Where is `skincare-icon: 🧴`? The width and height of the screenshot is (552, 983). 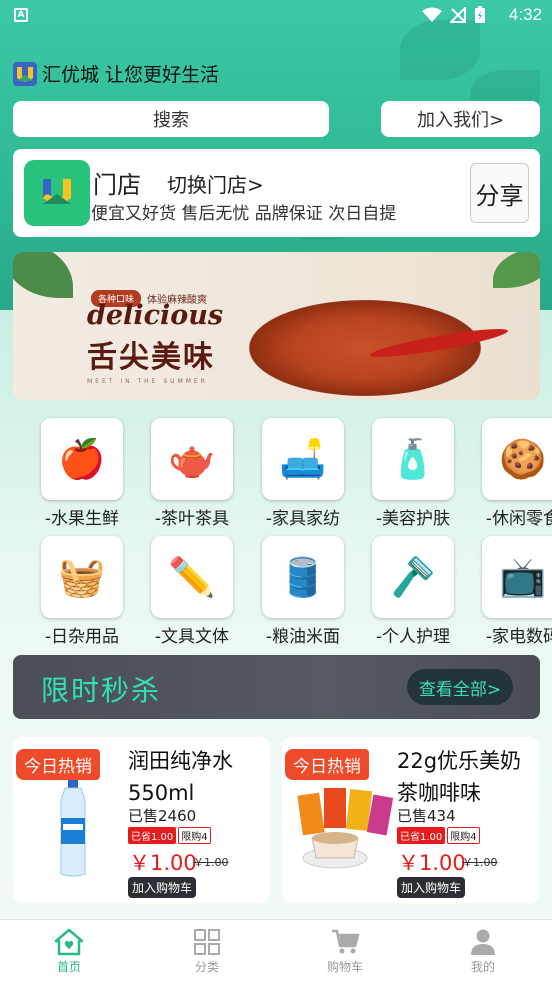 skincare-icon: 🧴 is located at coordinates (413, 459).